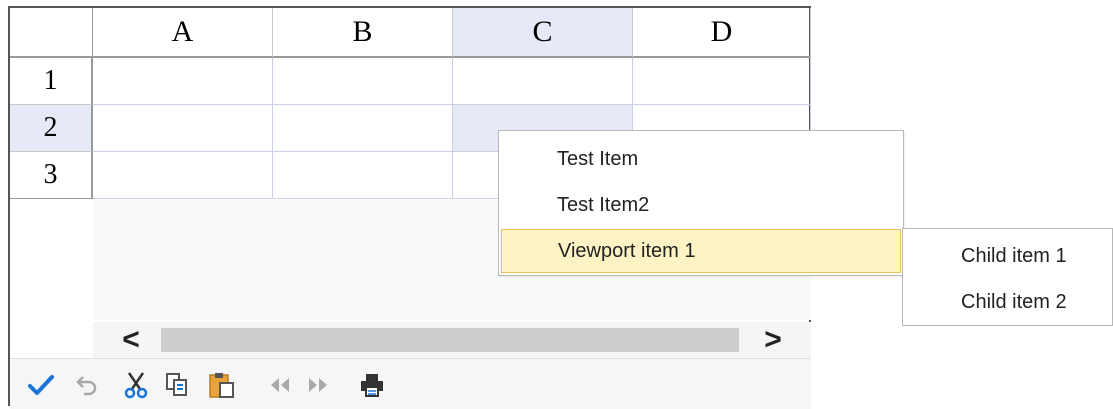  What do you see at coordinates (1014, 301) in the screenshot?
I see `submenu-item-label: Child item 2` at bounding box center [1014, 301].